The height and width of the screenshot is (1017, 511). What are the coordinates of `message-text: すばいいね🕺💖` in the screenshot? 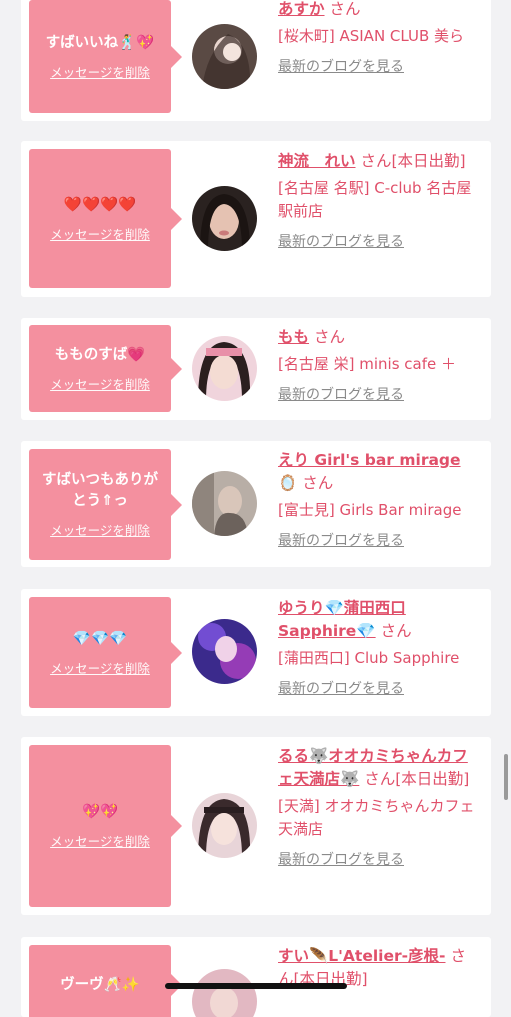 It's located at (100, 42).